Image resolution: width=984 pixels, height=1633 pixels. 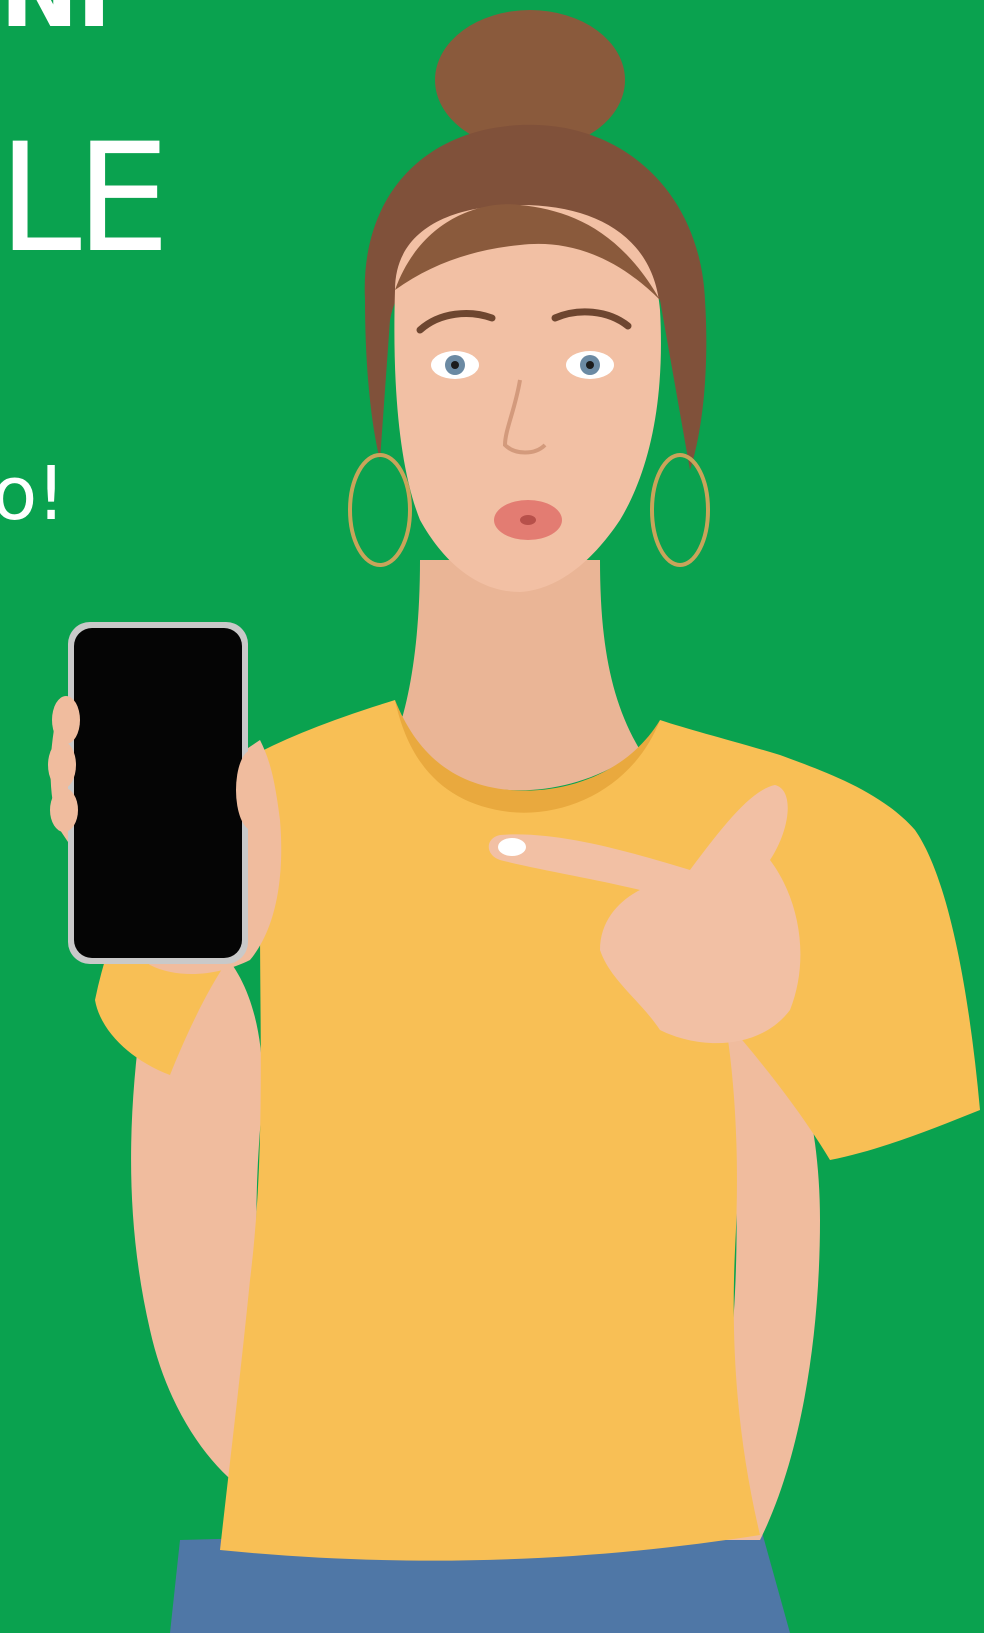 I want to click on neck, so click(x=517, y=675).